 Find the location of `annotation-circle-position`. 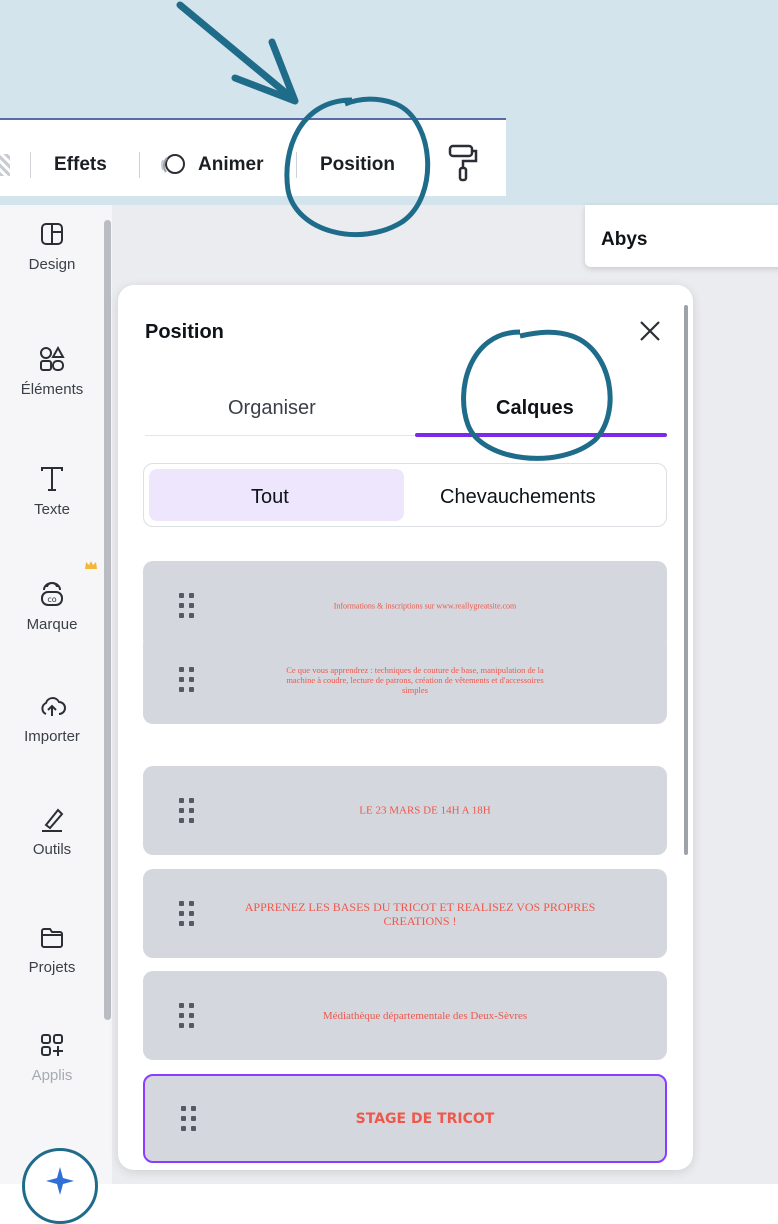

annotation-circle-position is located at coordinates (357, 167).